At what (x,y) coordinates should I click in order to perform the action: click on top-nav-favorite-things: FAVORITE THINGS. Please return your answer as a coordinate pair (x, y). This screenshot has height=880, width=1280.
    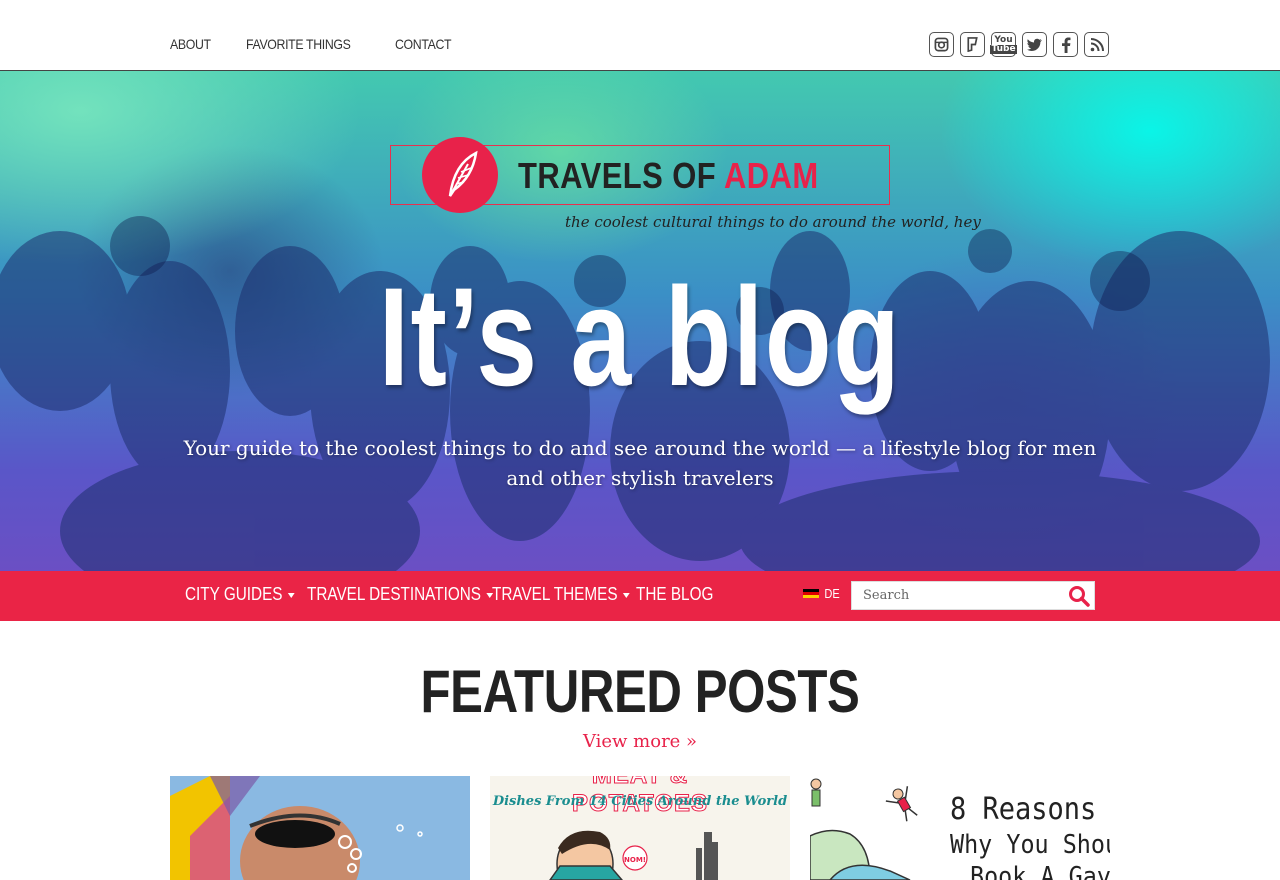
    Looking at the image, I should click on (298, 44).